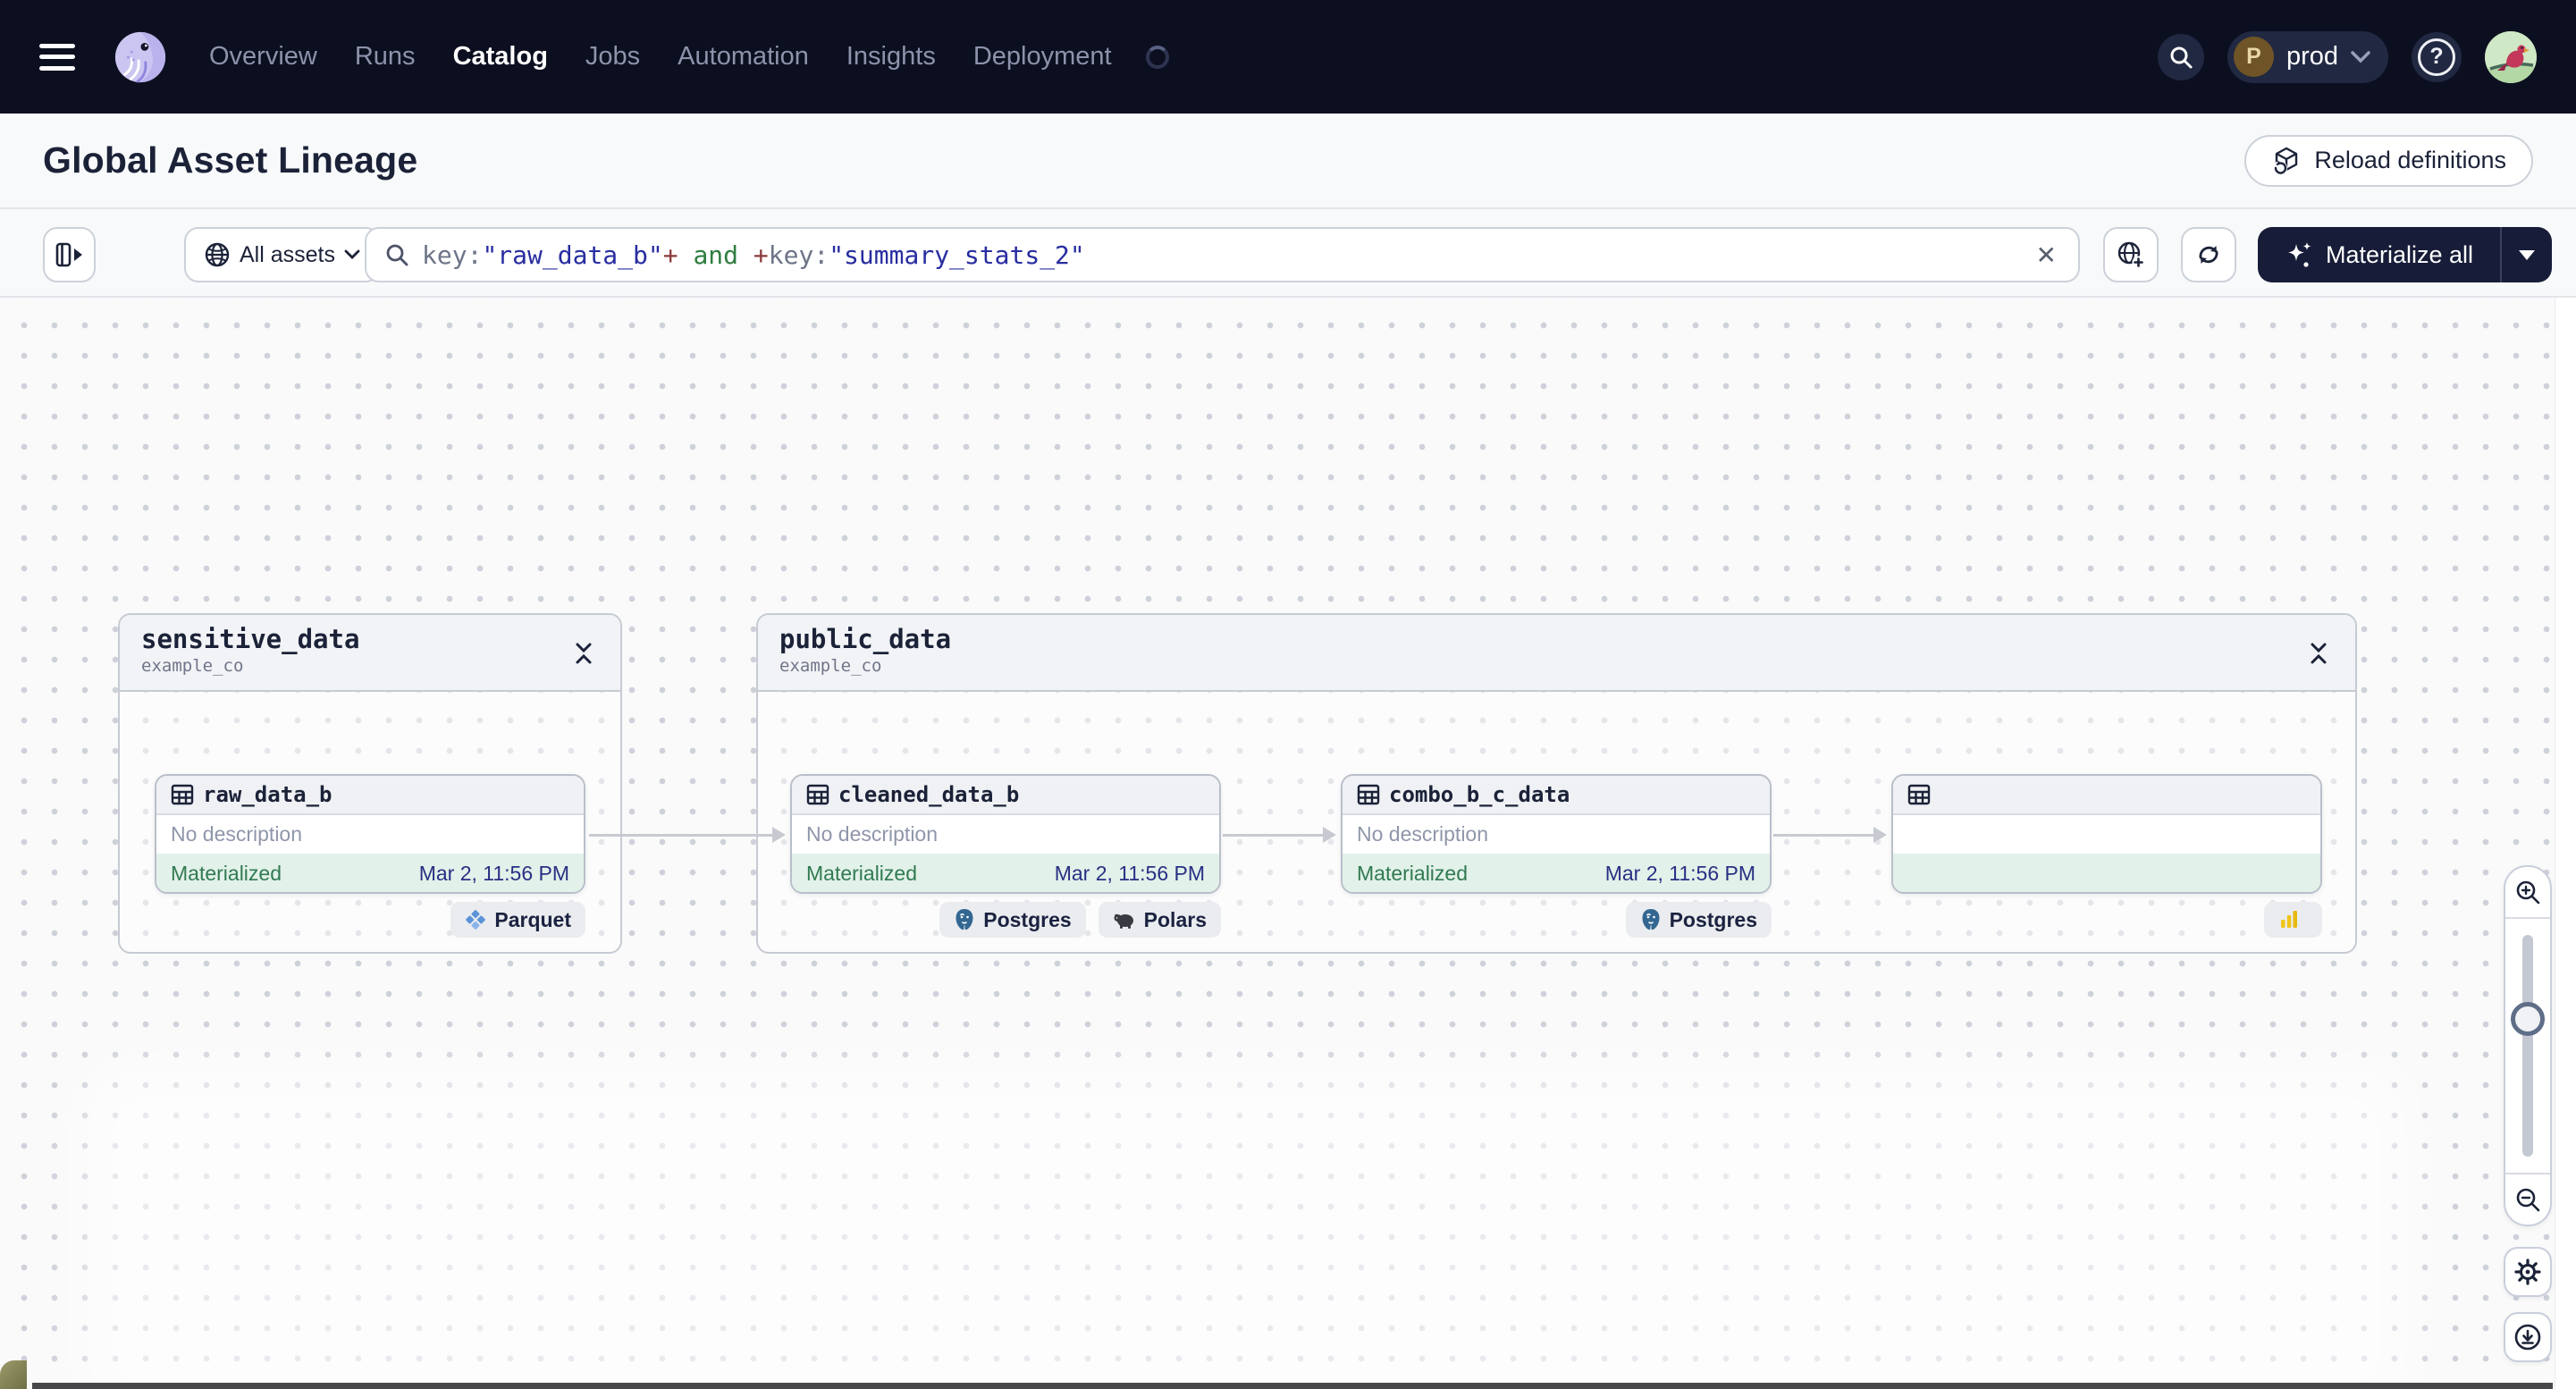  Describe the element at coordinates (2293, 920) in the screenshot. I see `kind-tag-powerbi` at that location.